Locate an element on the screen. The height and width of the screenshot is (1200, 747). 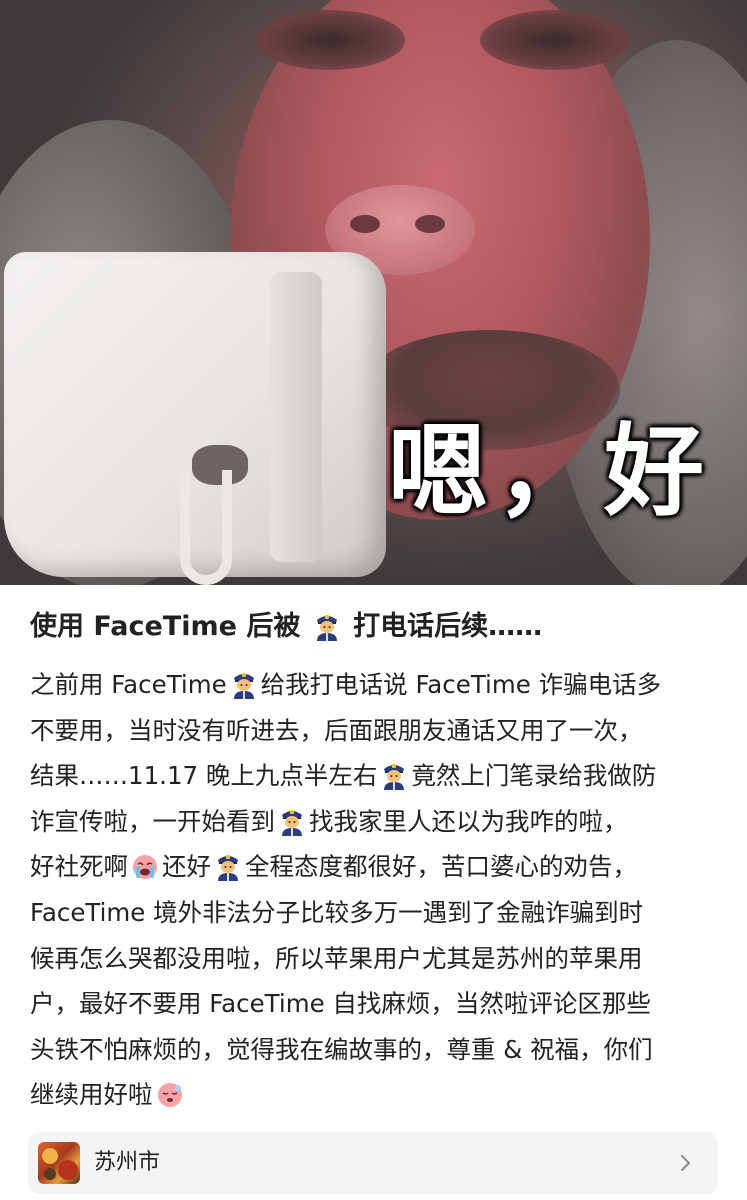
body-line: 户，最好不要用 FaceTime 自找麻烦，当然啦评论区那些 is located at coordinates (375, 1004).